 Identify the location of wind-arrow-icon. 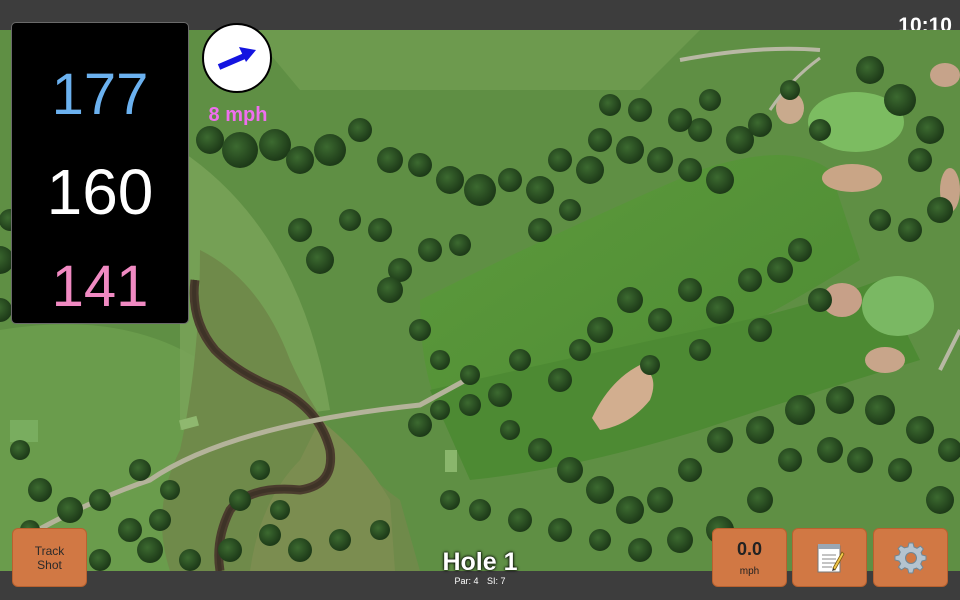
(236, 58).